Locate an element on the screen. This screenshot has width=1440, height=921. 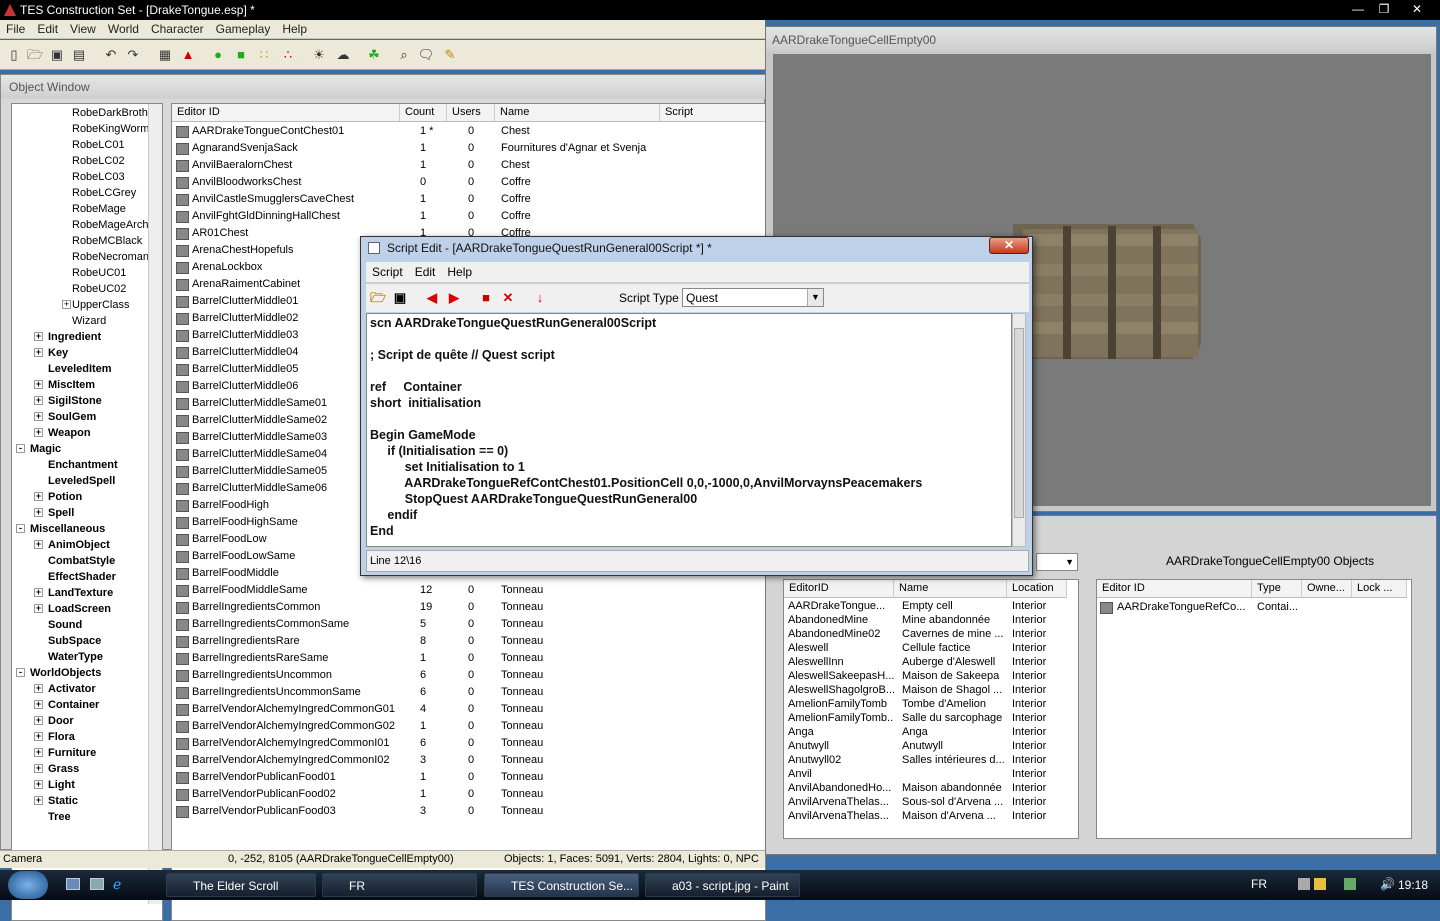
tray-icon is located at coordinates (1304, 884).